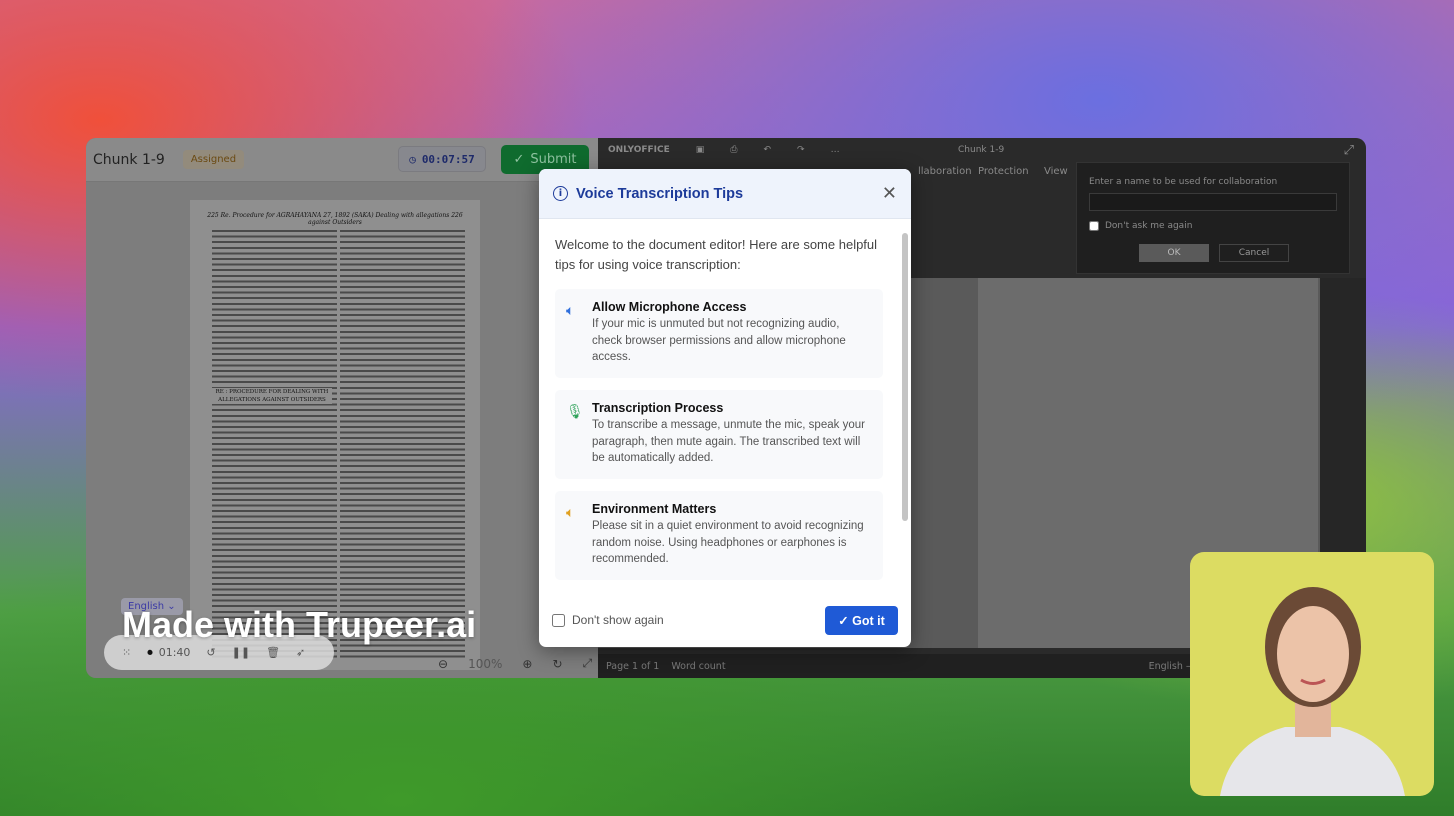 This screenshot has height=816, width=1454. I want to click on scrollbar-thumb, so click(905, 377).